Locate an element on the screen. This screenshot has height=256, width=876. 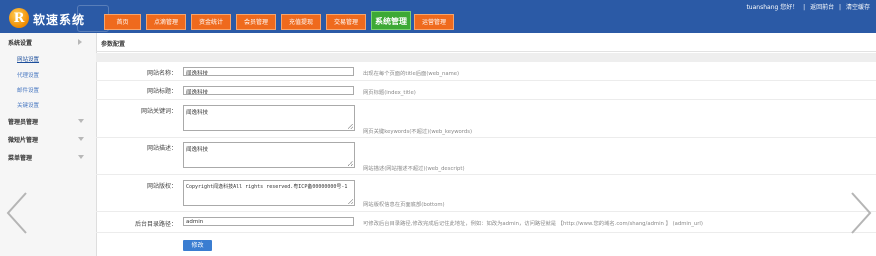
site-name-input: 闻逸科技 is located at coordinates (268, 71).